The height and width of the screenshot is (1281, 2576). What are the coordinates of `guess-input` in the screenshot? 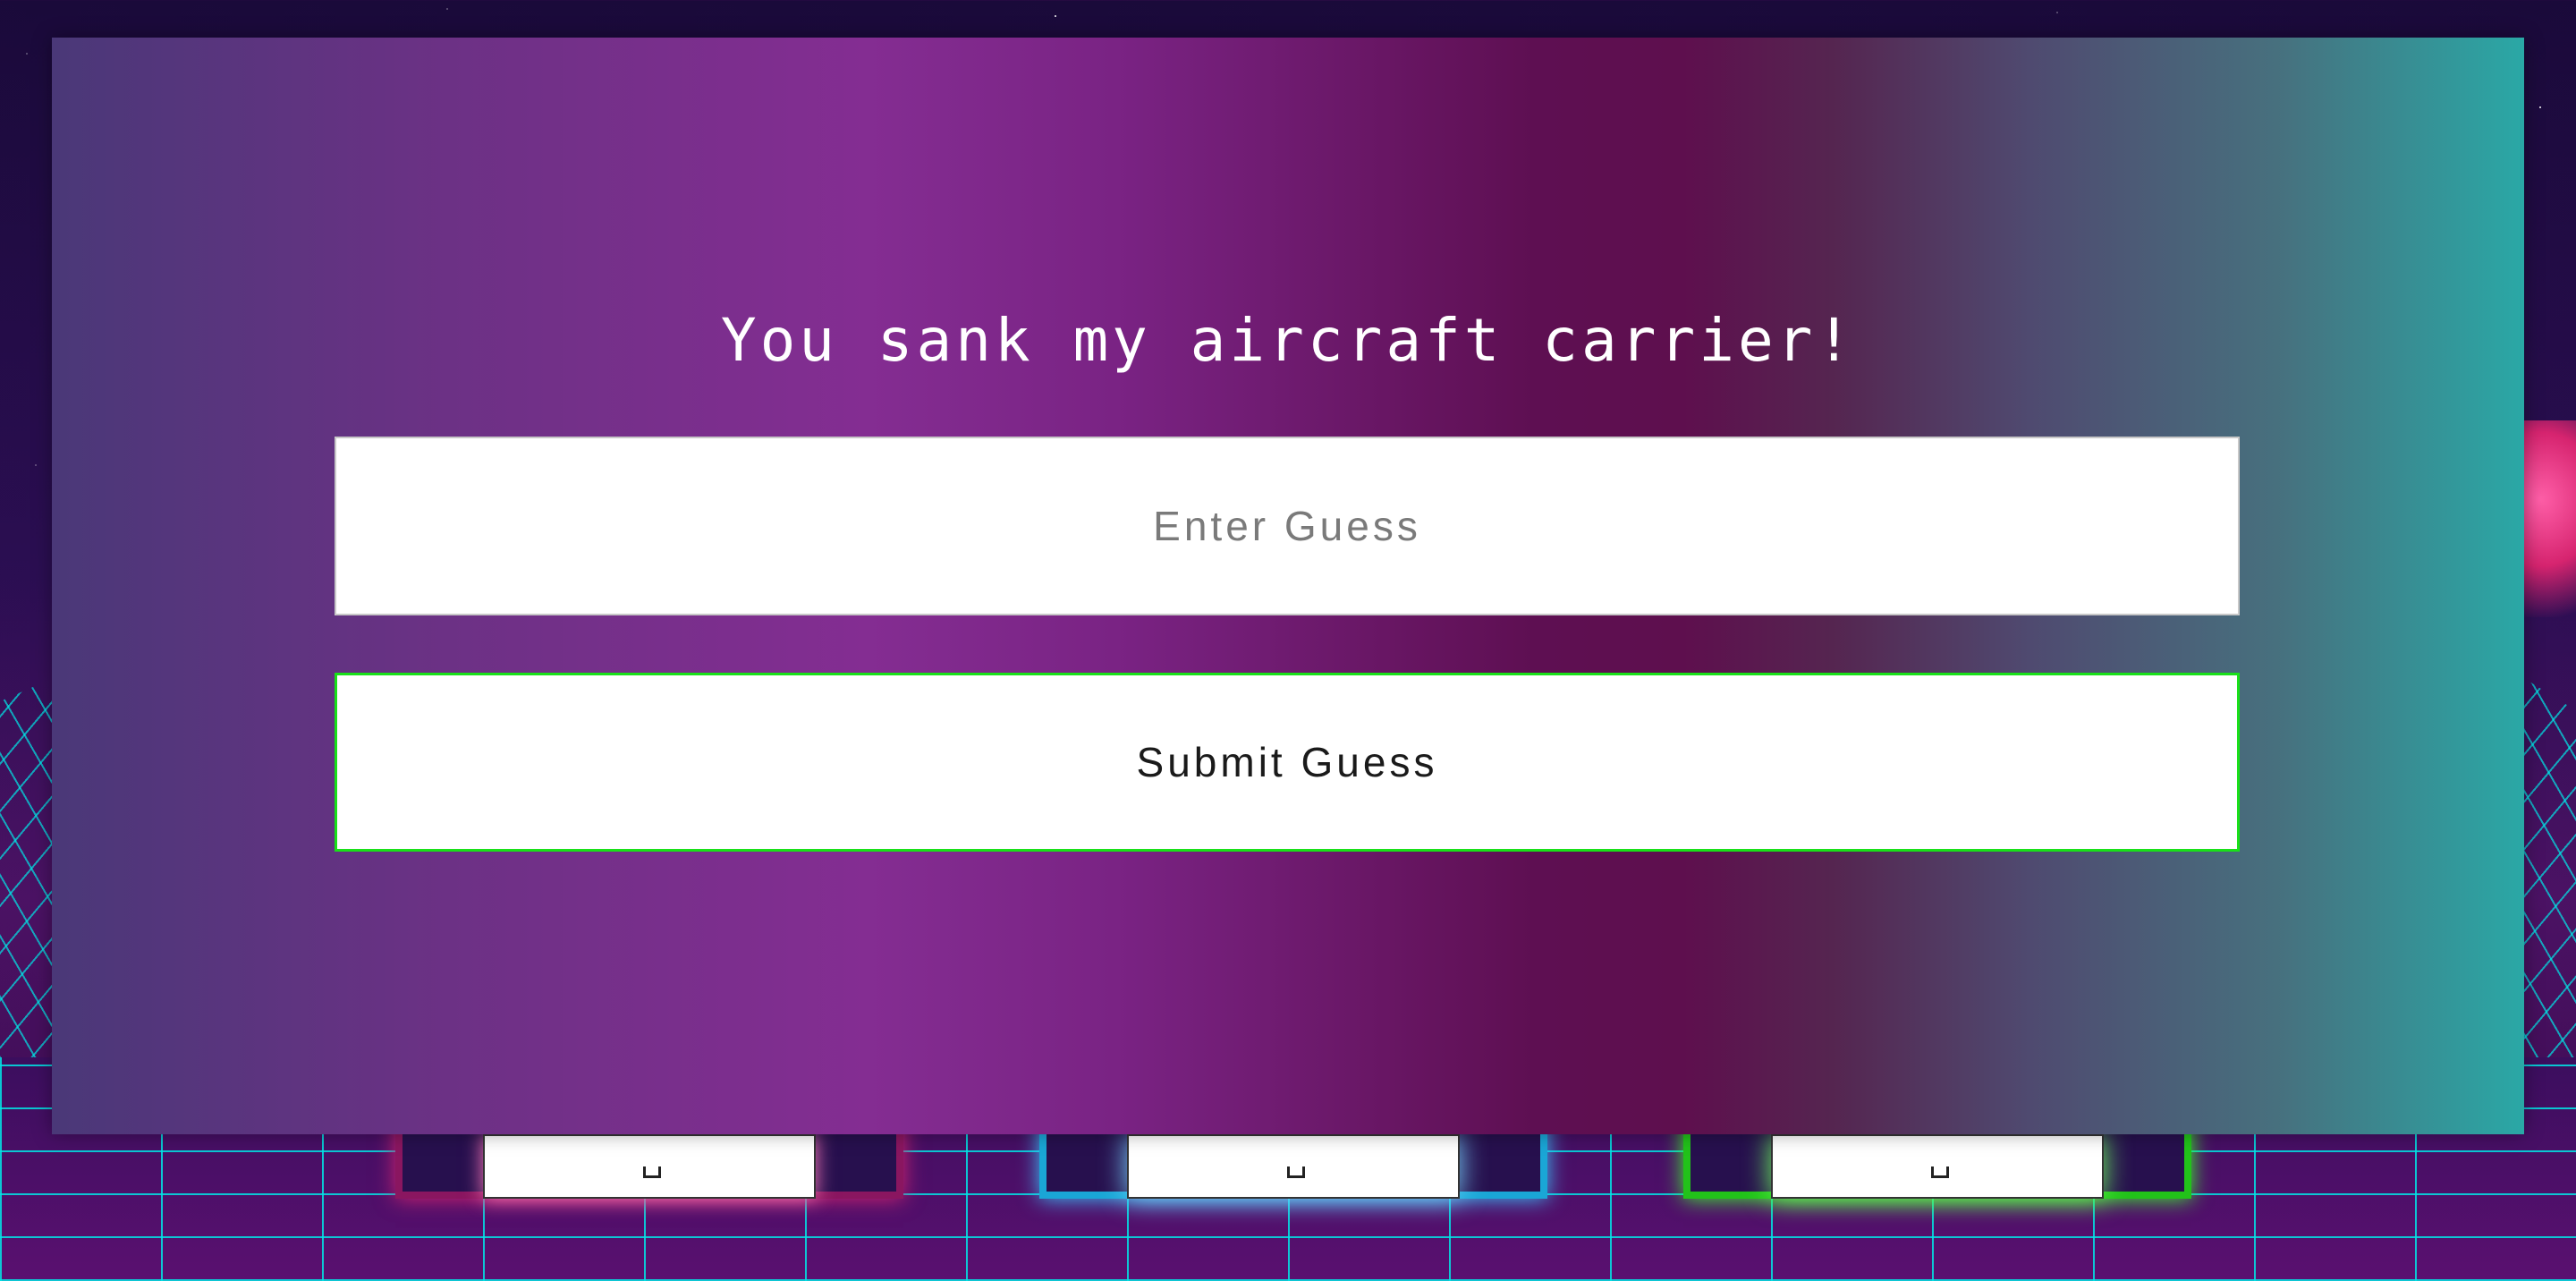 It's located at (1287, 526).